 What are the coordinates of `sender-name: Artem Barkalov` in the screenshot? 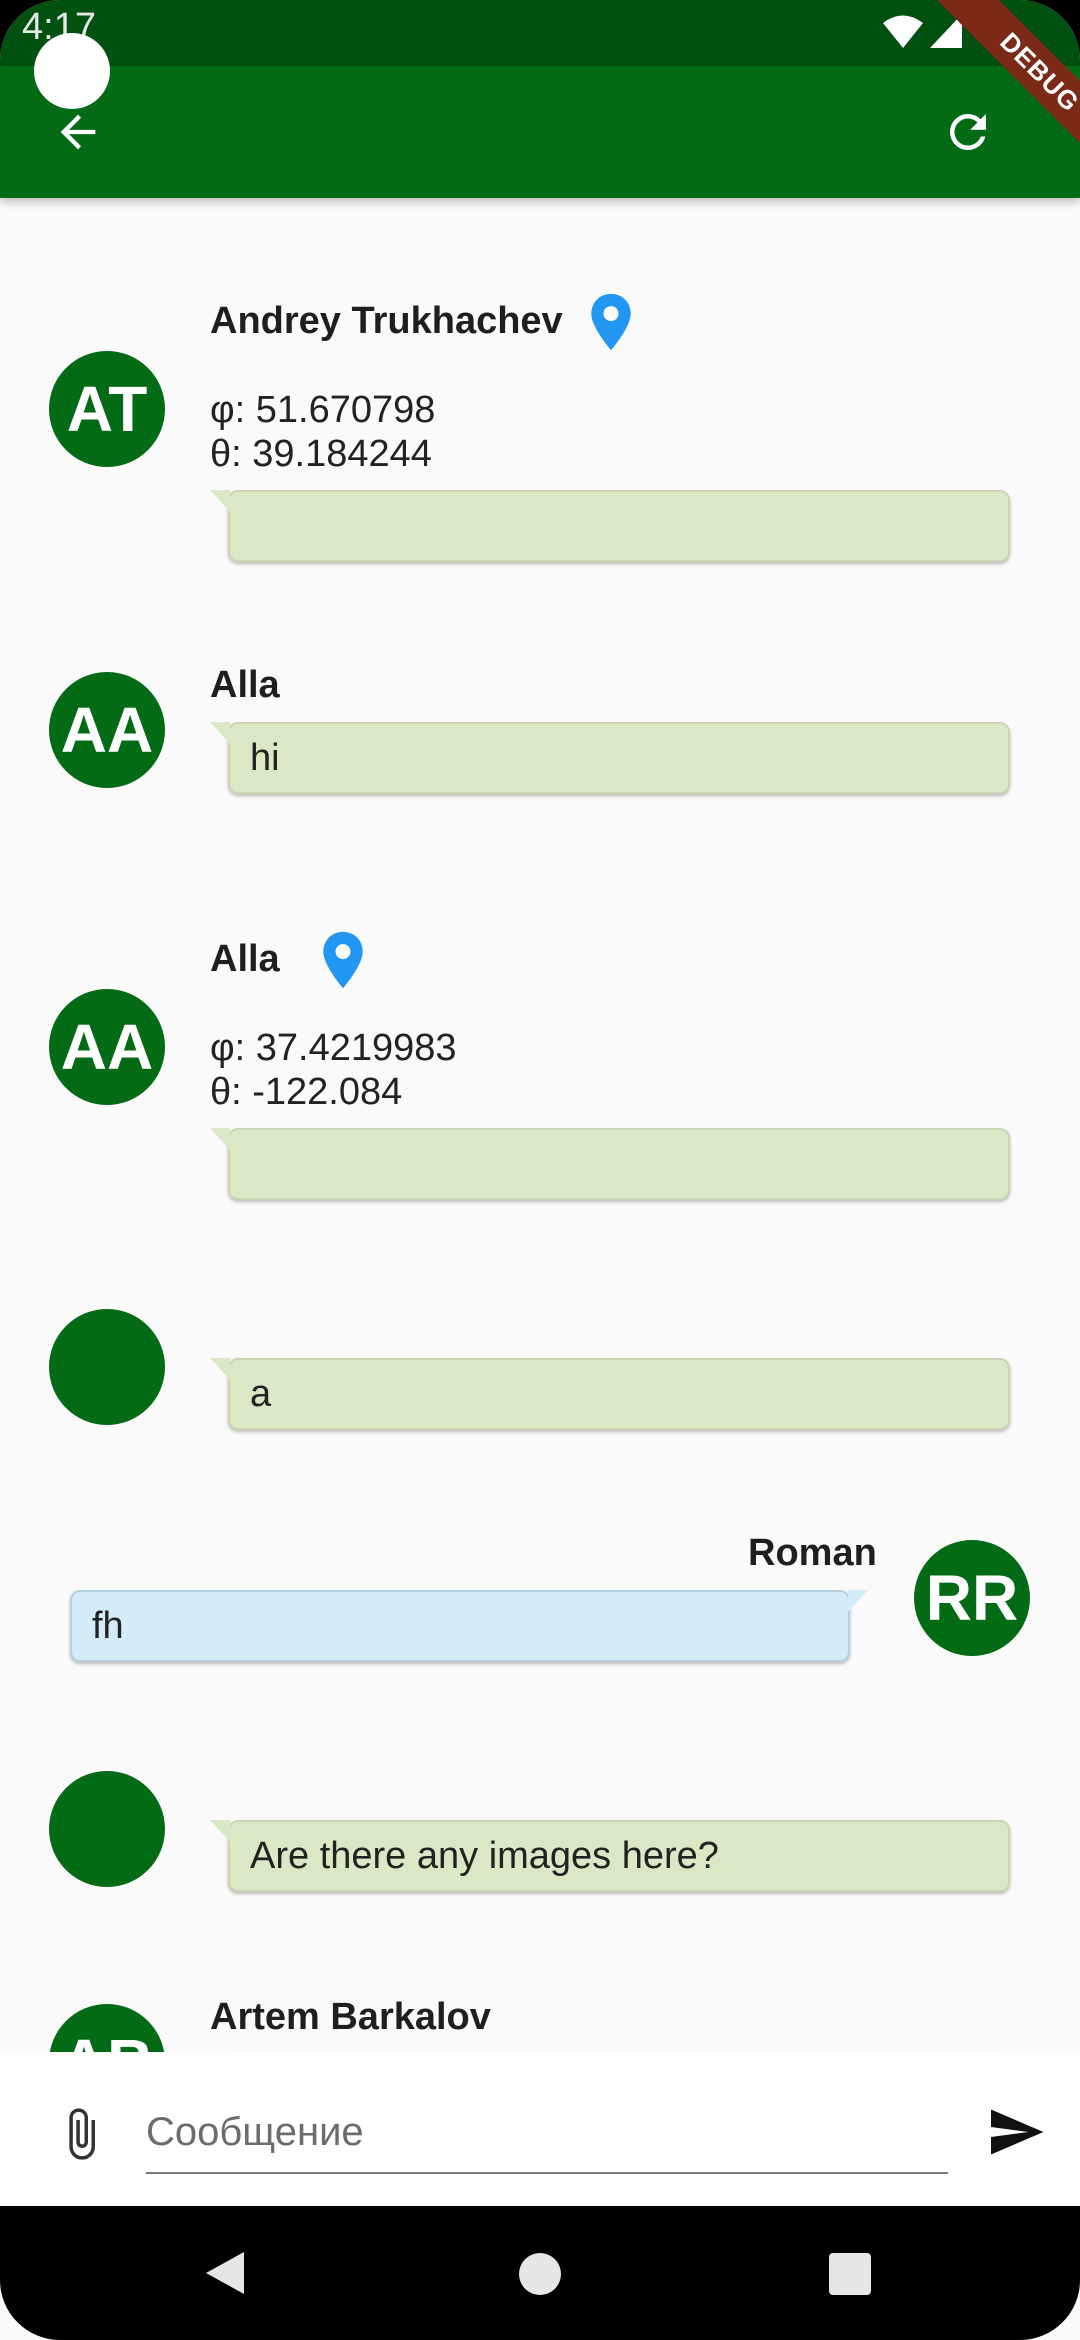 It's located at (350, 2017).